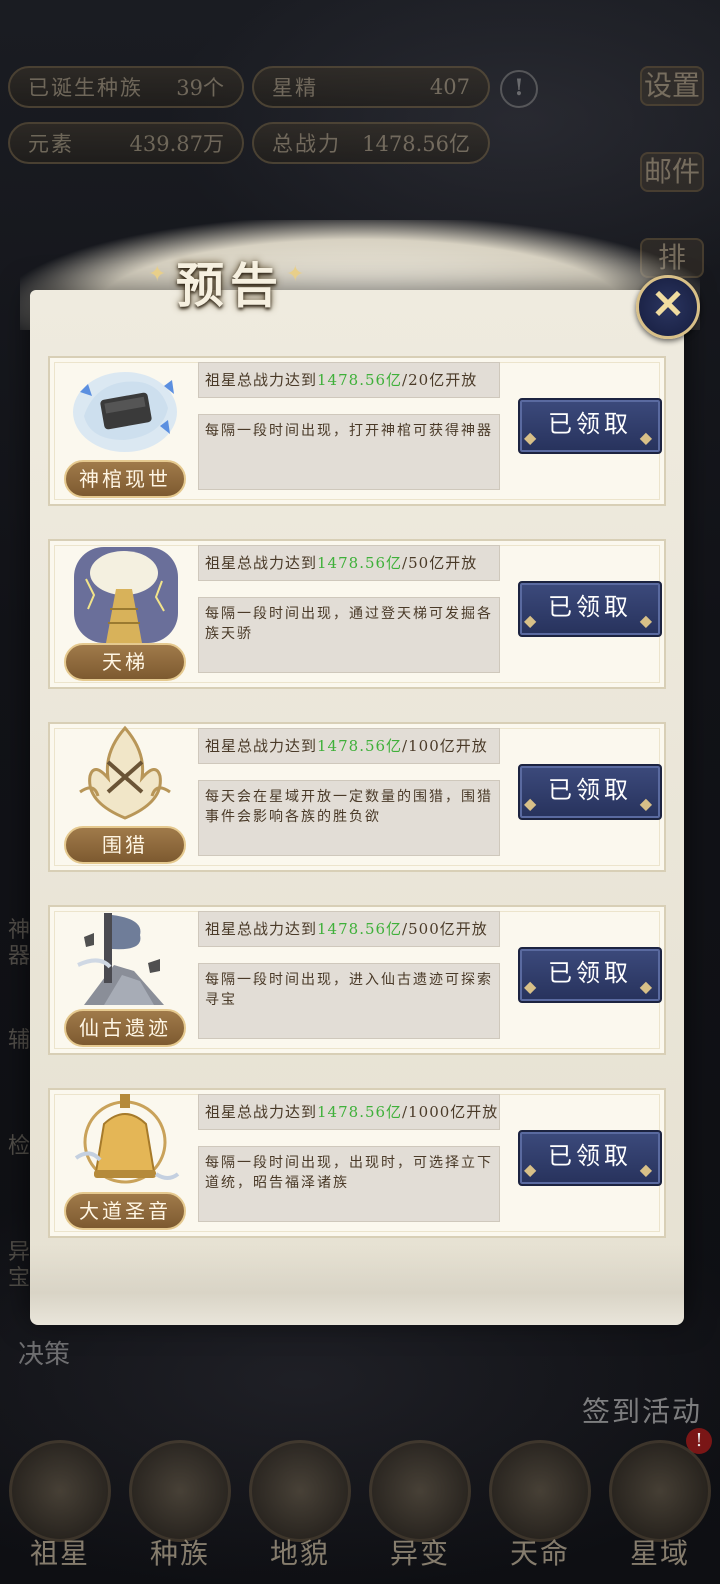 Image resolution: width=720 pixels, height=1584 pixels. What do you see at coordinates (668, 307) in the screenshot?
I see `close-button: ✕` at bounding box center [668, 307].